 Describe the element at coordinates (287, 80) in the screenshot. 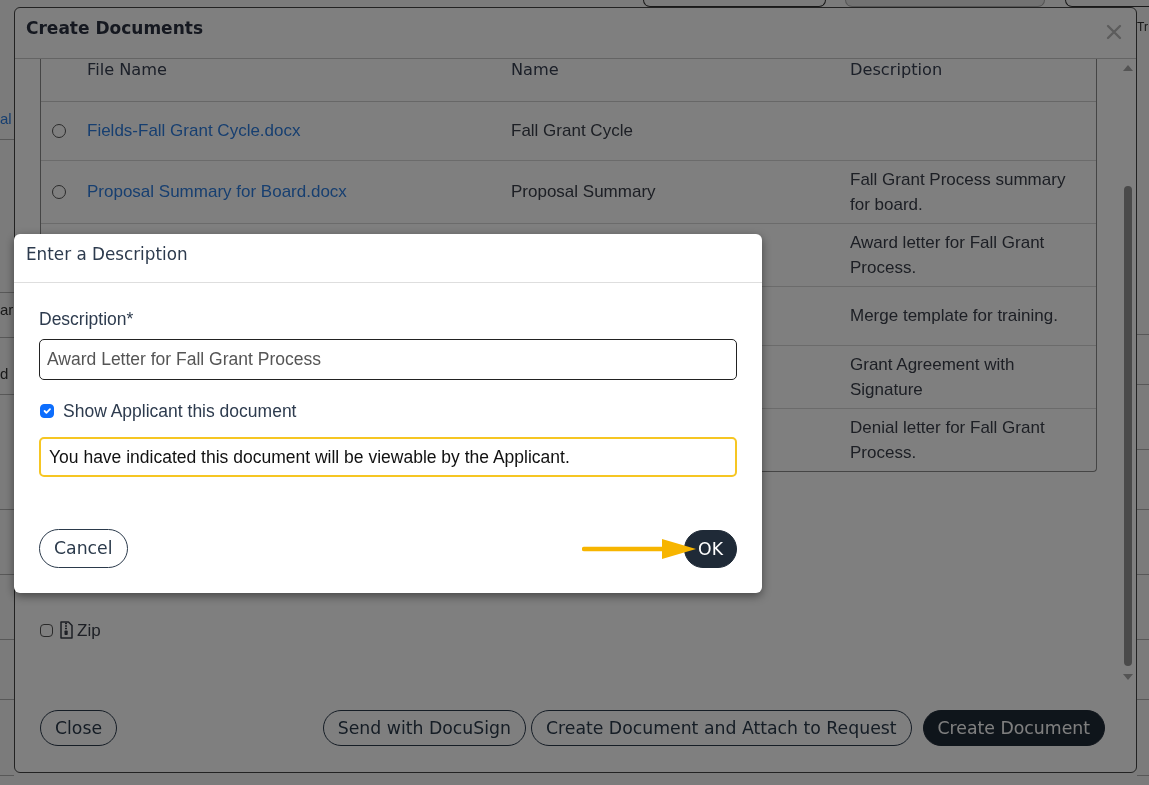

I see `column-header: File Name` at that location.